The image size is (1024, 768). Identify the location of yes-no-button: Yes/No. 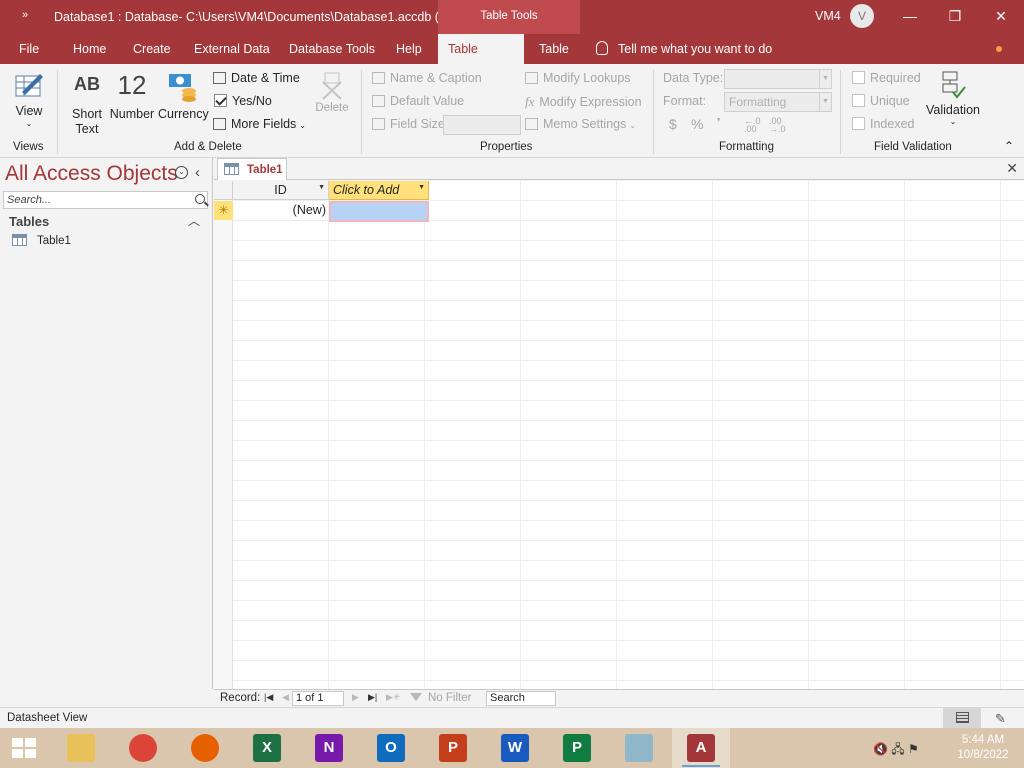
(243, 101).